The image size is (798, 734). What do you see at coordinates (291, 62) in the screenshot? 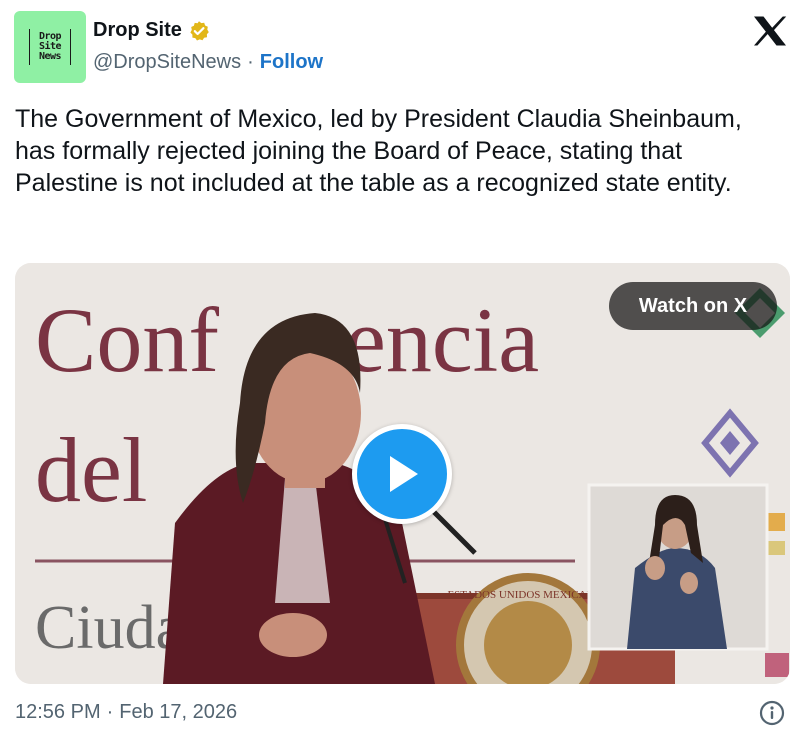
I see `follow-button: Follow` at bounding box center [291, 62].